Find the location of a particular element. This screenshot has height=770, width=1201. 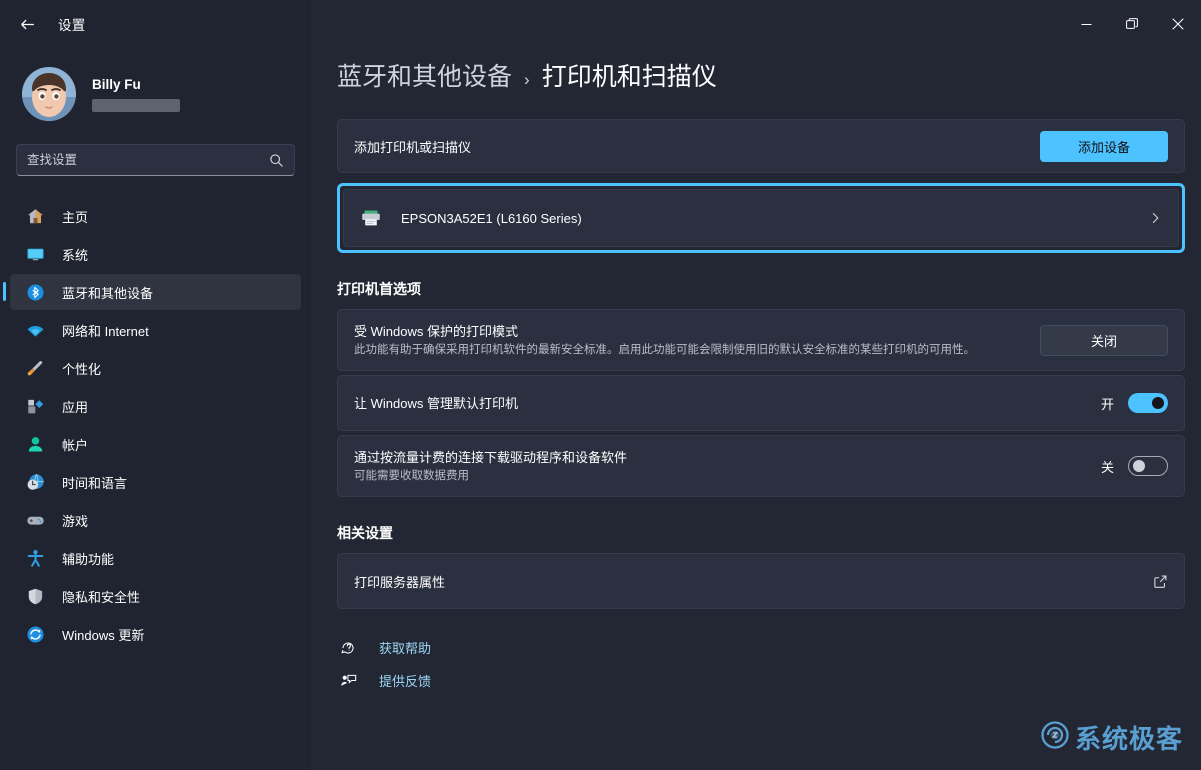

sidebar-item-label: 辅助功能 is located at coordinates (88, 559).